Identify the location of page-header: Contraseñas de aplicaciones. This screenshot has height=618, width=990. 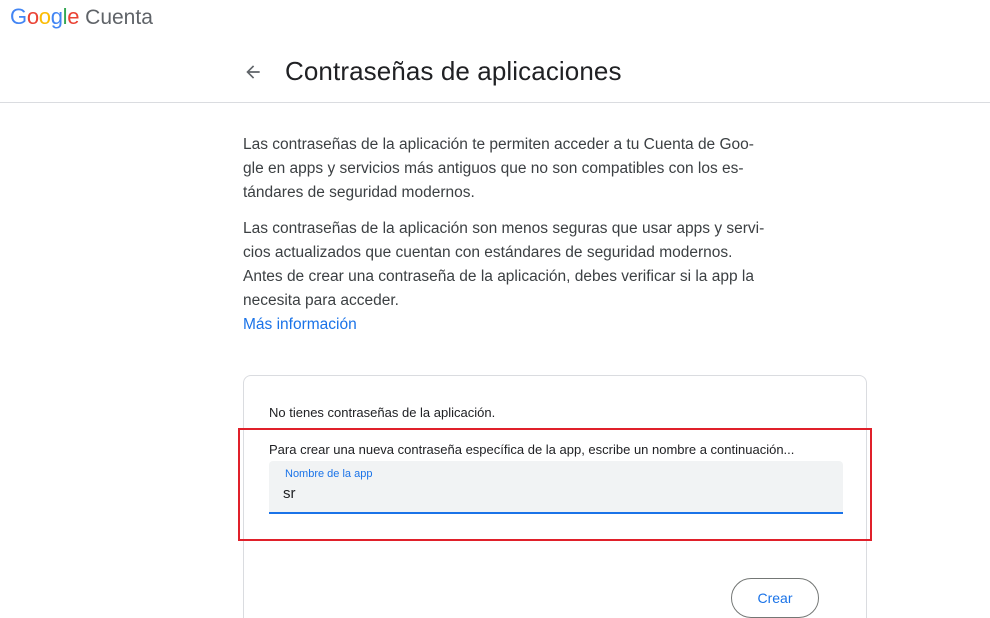
(431, 71).